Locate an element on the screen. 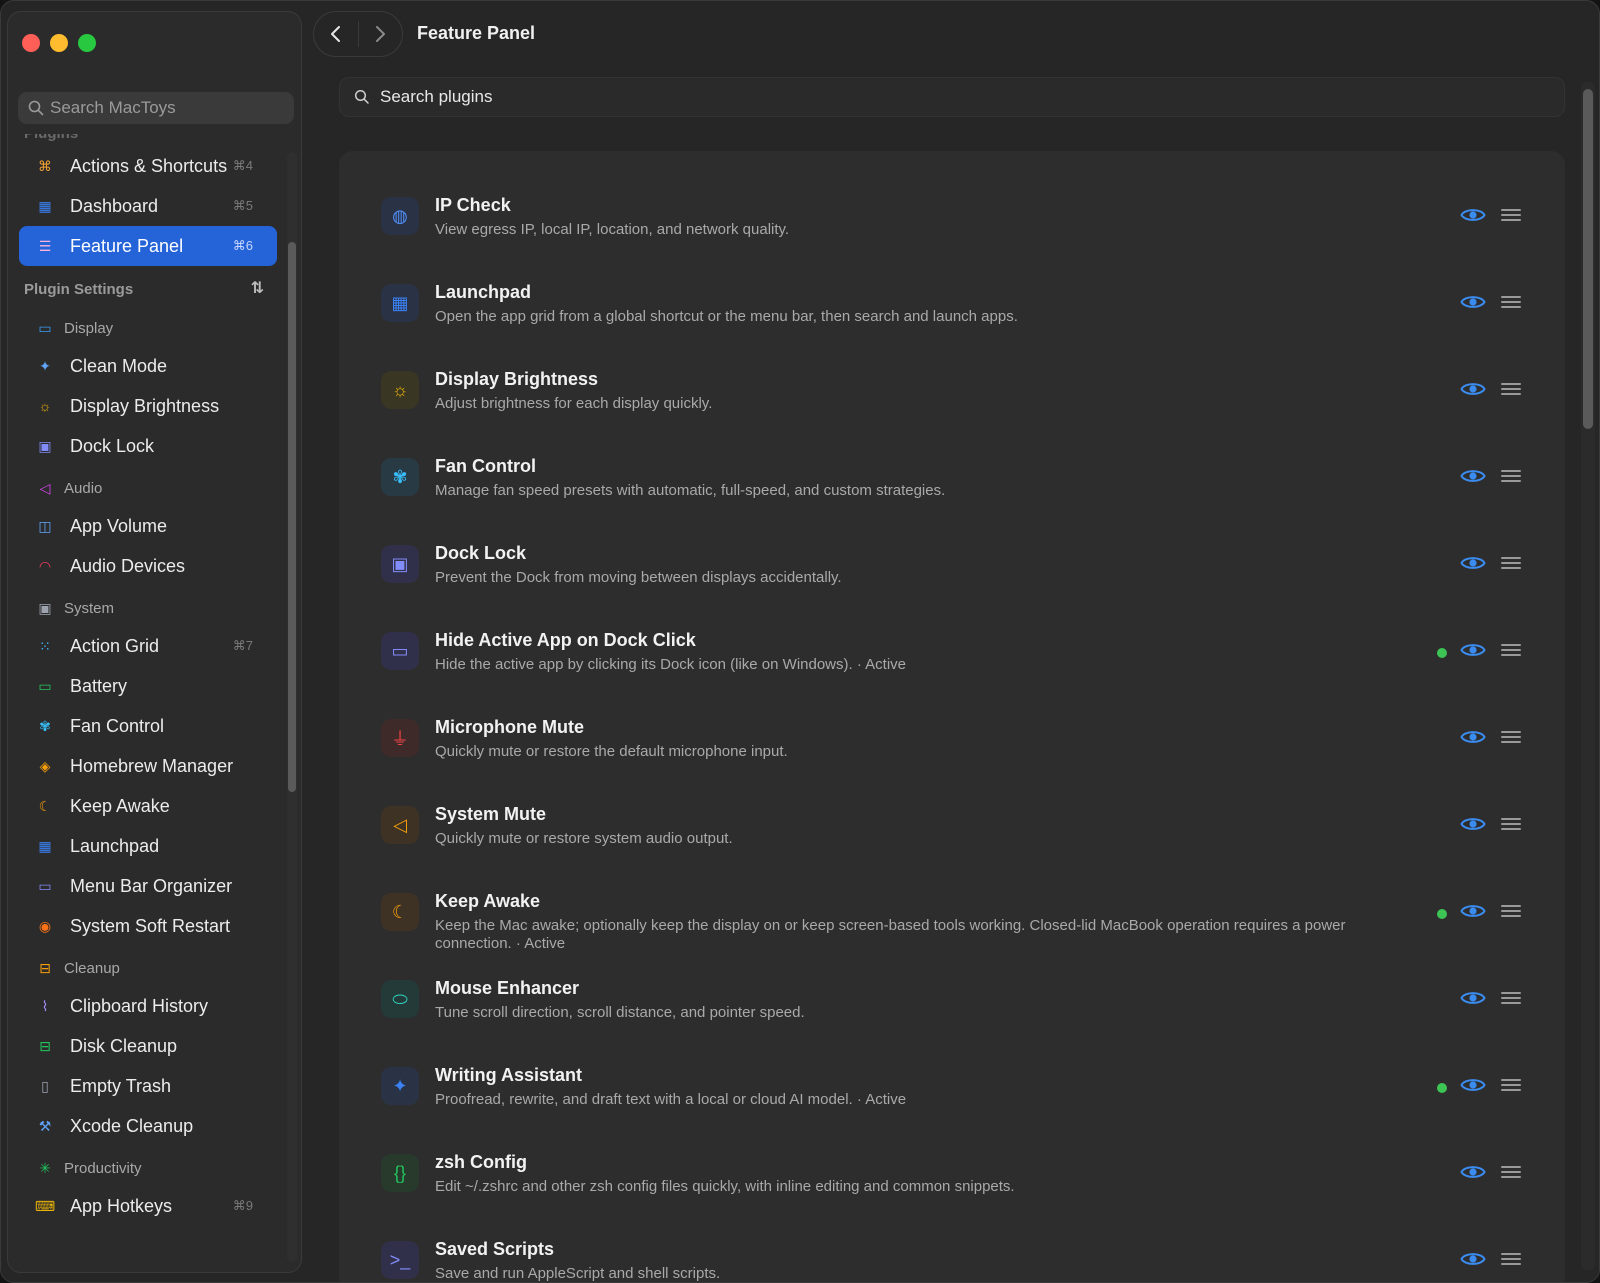  sidebar-item-label: Battery is located at coordinates (99, 685).